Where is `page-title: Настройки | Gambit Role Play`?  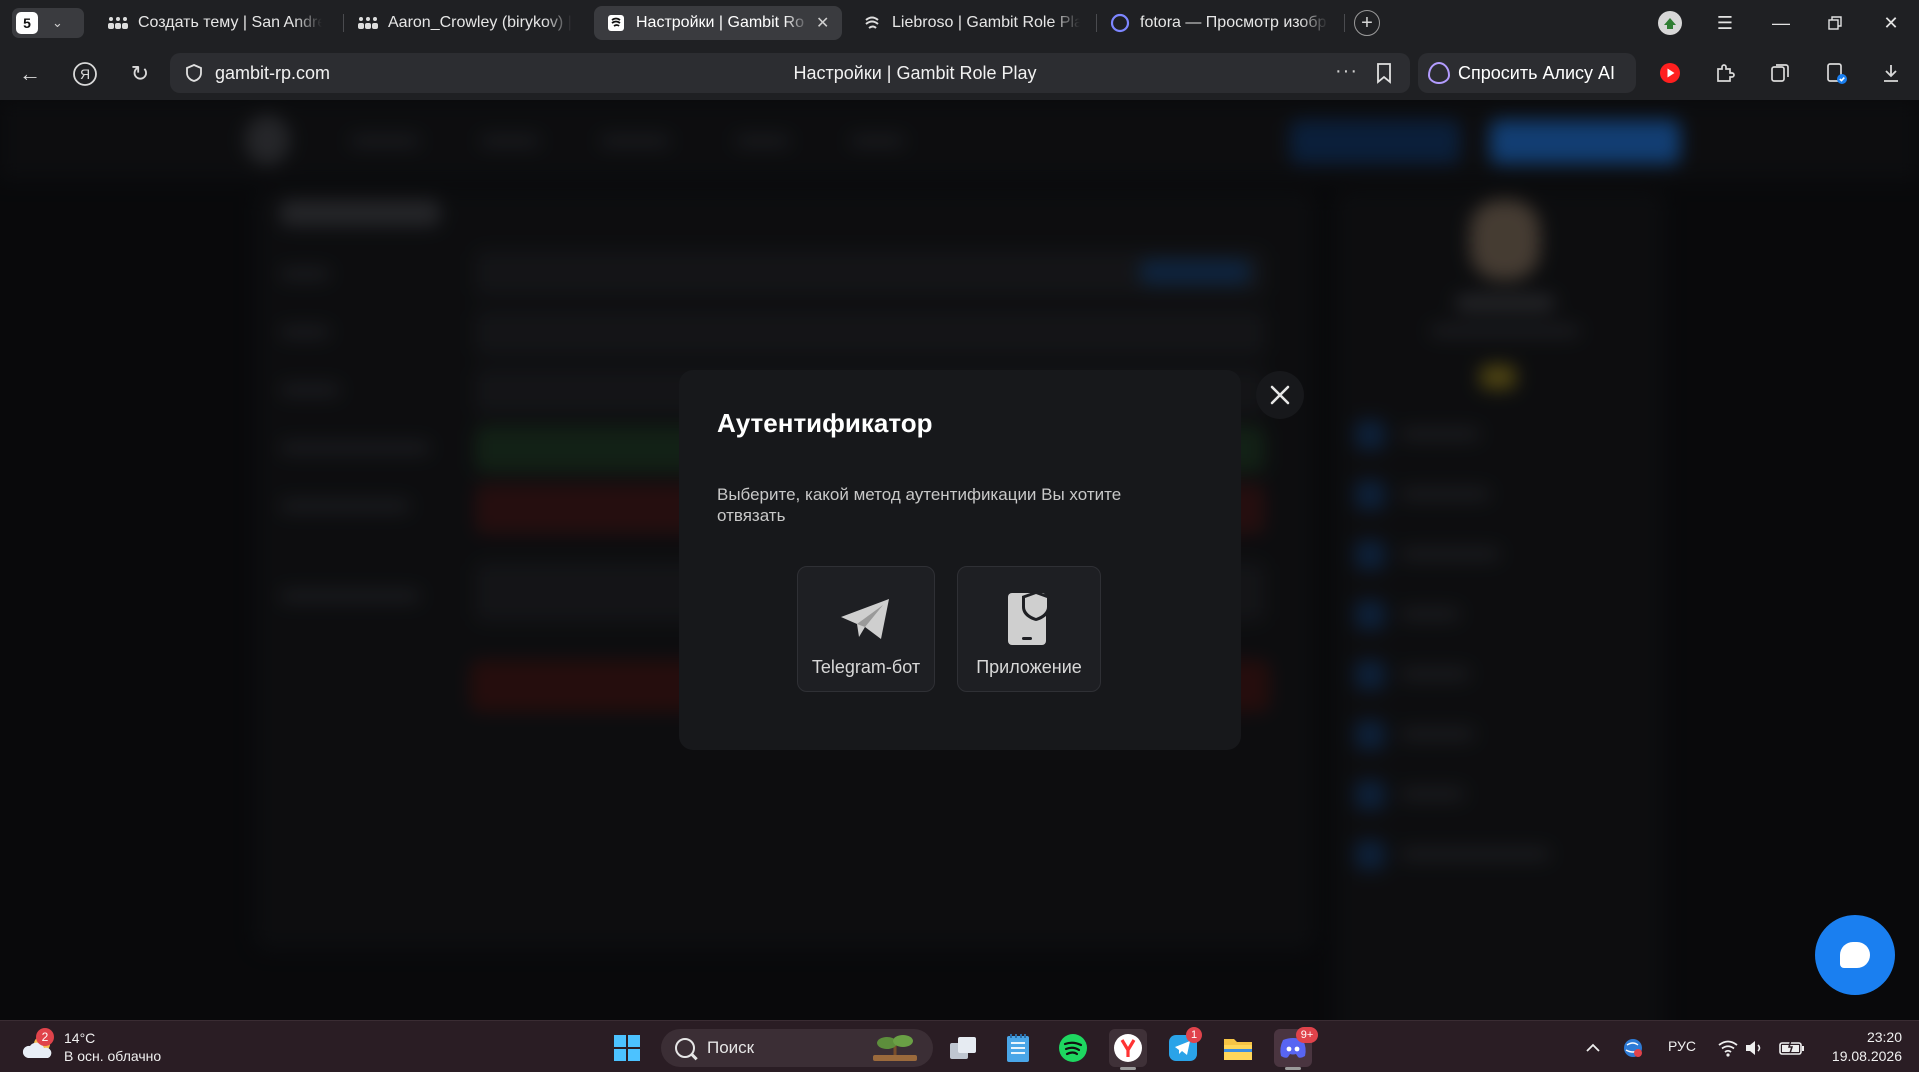
page-title: Настройки | Gambit Role Play is located at coordinates (915, 73).